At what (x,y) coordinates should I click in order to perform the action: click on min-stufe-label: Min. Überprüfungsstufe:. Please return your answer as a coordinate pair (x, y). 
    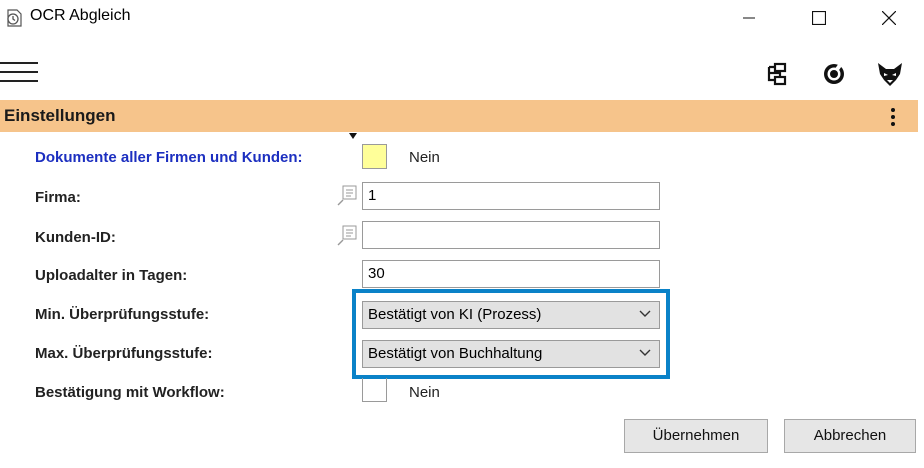
    Looking at the image, I should click on (122, 314).